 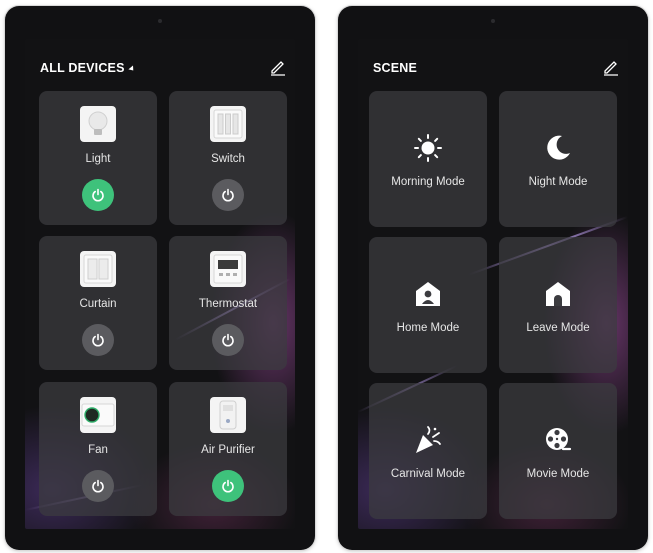 I want to click on device-tile-switch: Switch, so click(x=228, y=158).